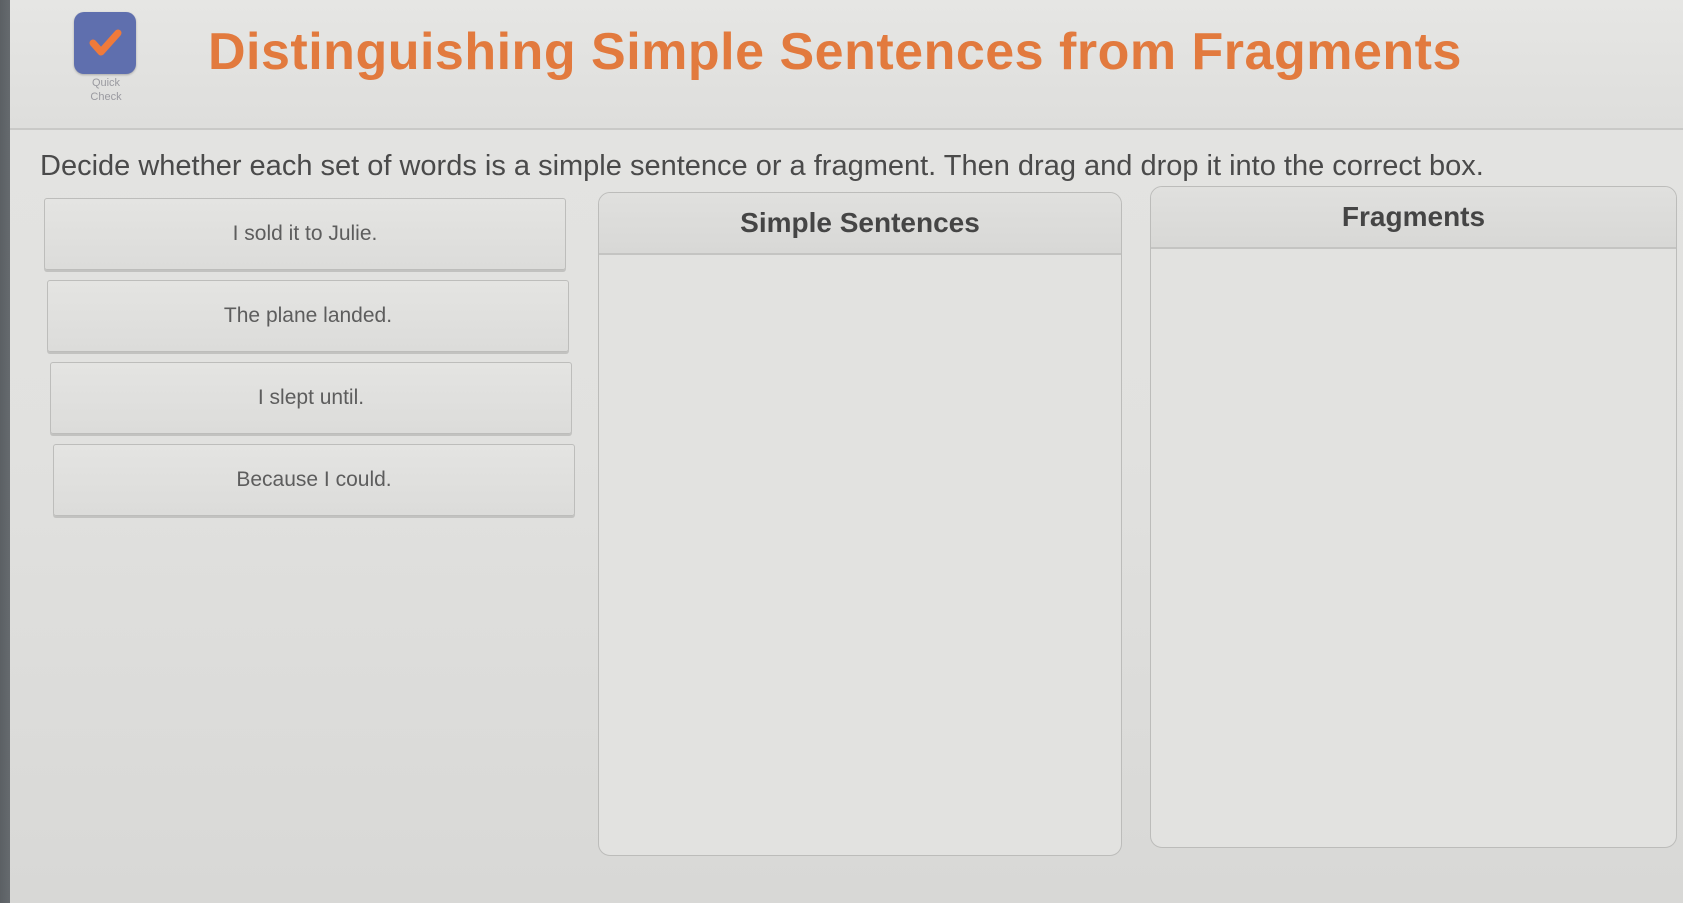  Describe the element at coordinates (308, 316) in the screenshot. I see `draggable-card: The plane landed.` at that location.